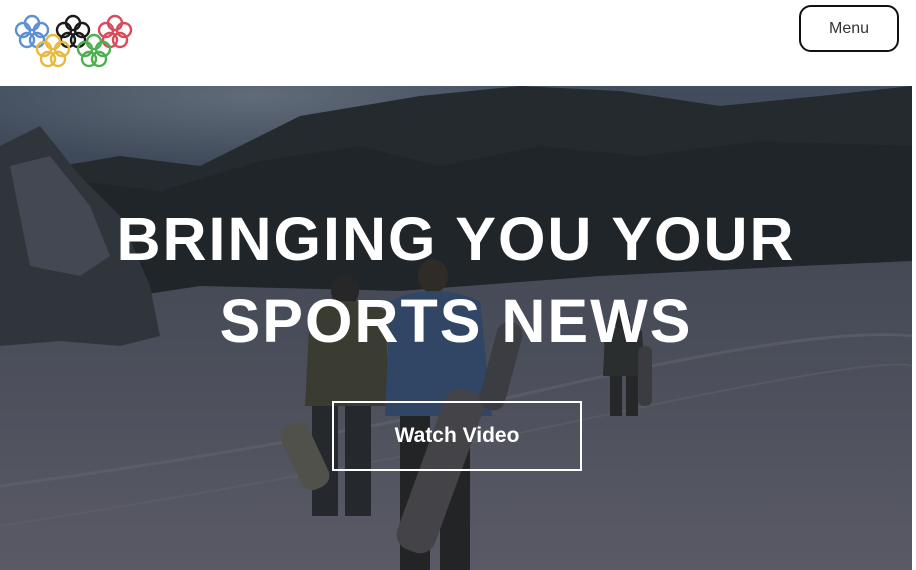  What do you see at coordinates (914, 328) in the screenshot?
I see `scrollbar-gutter` at bounding box center [914, 328].